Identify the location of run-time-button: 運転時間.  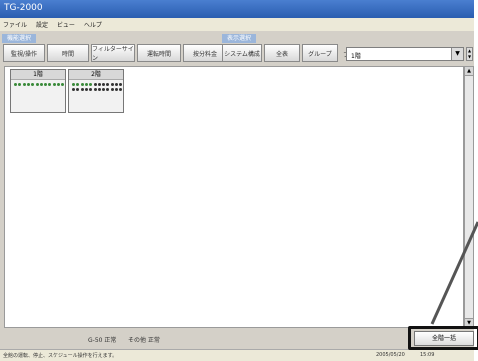
(159, 53).